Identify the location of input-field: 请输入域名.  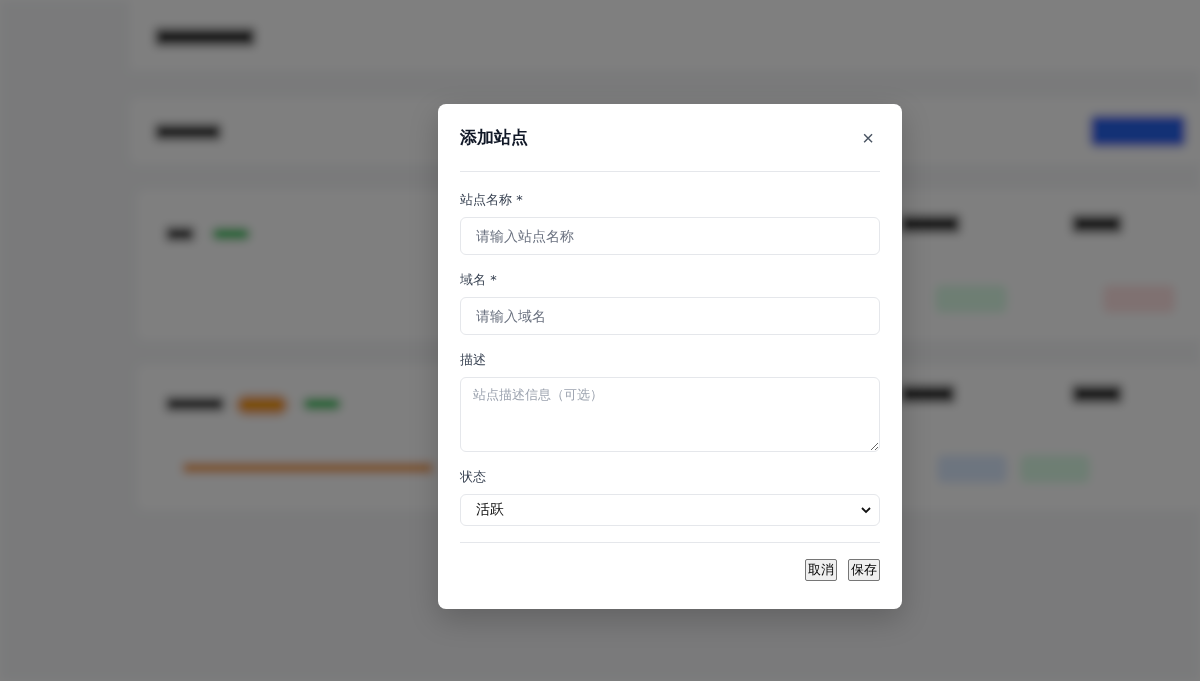
(670, 316).